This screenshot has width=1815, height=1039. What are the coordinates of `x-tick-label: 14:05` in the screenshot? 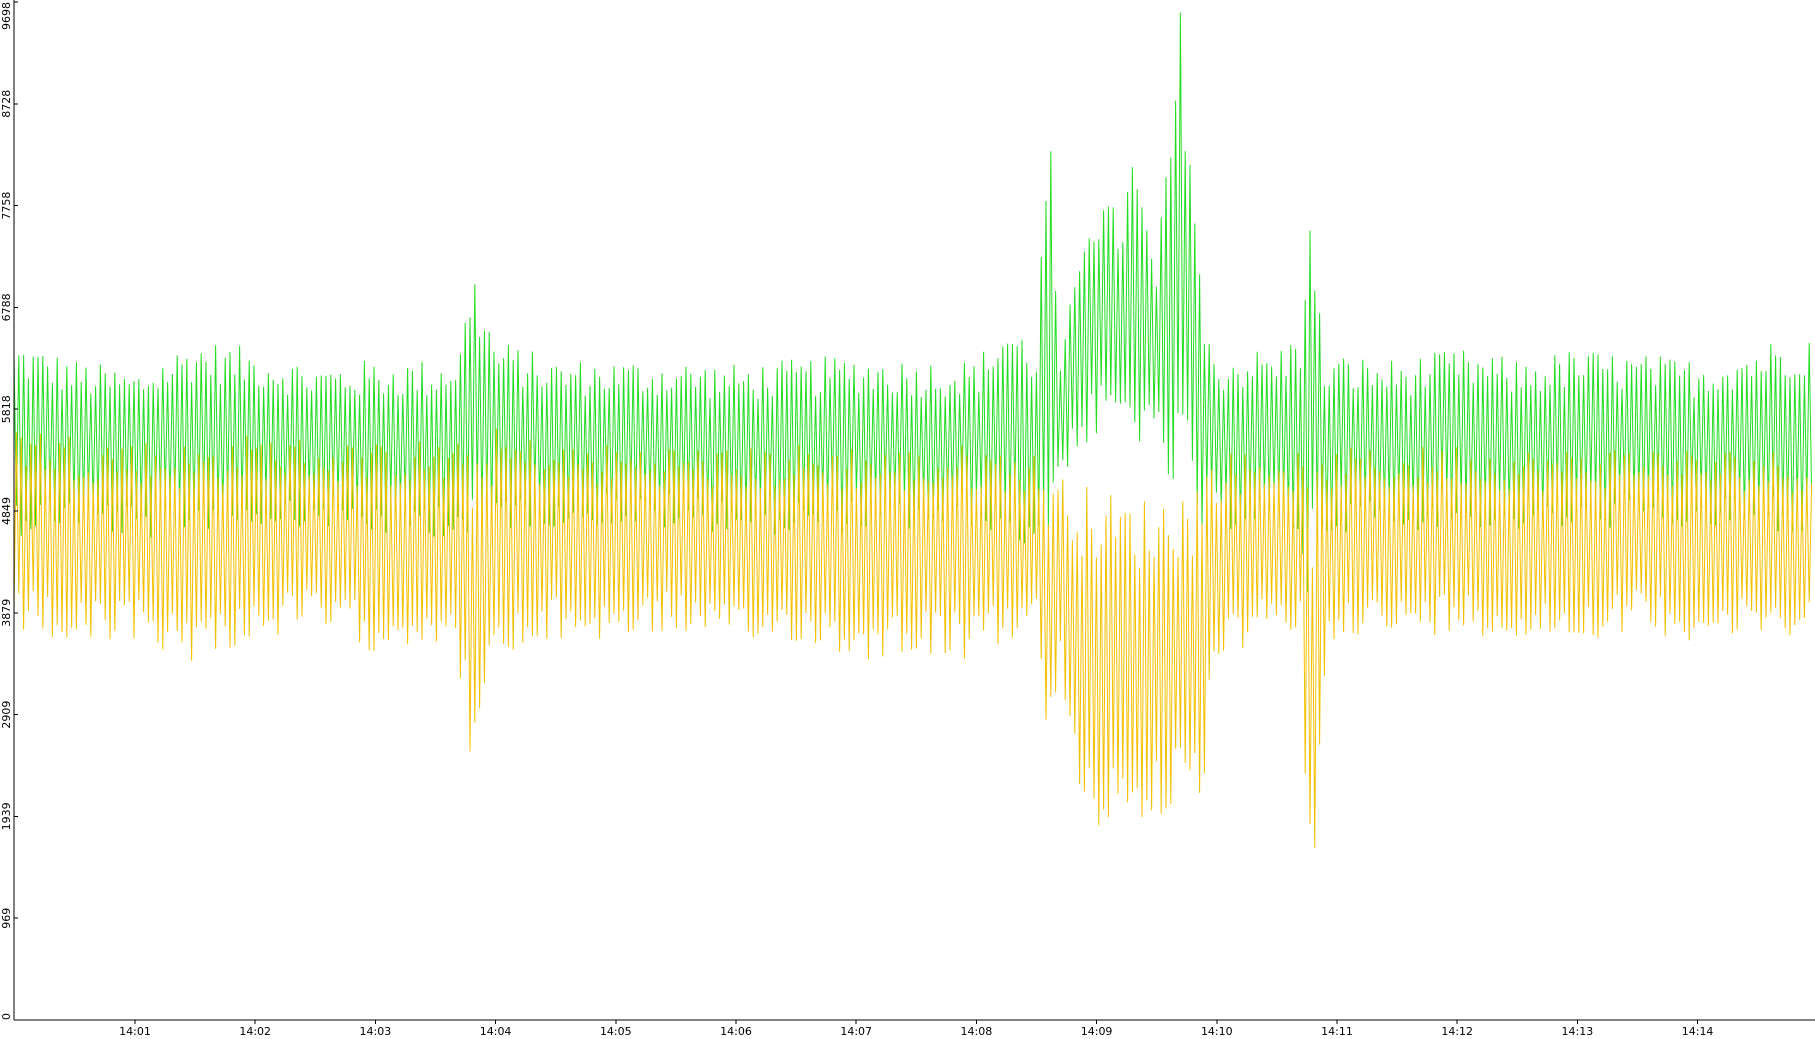 It's located at (616, 1031).